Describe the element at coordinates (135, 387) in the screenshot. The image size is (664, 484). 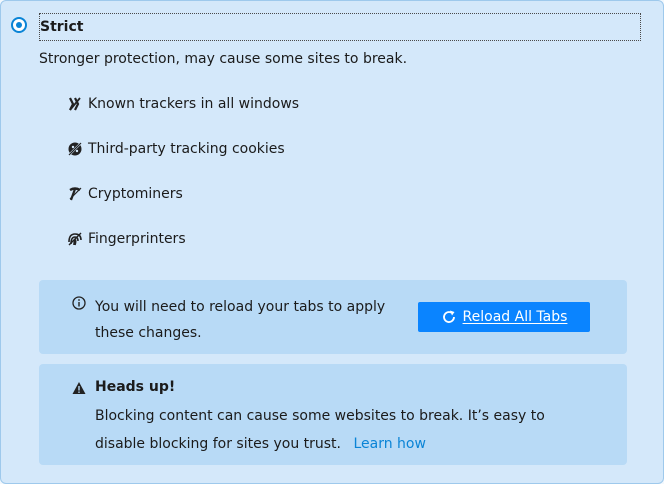
I see `warning-title: Heads up!` at that location.